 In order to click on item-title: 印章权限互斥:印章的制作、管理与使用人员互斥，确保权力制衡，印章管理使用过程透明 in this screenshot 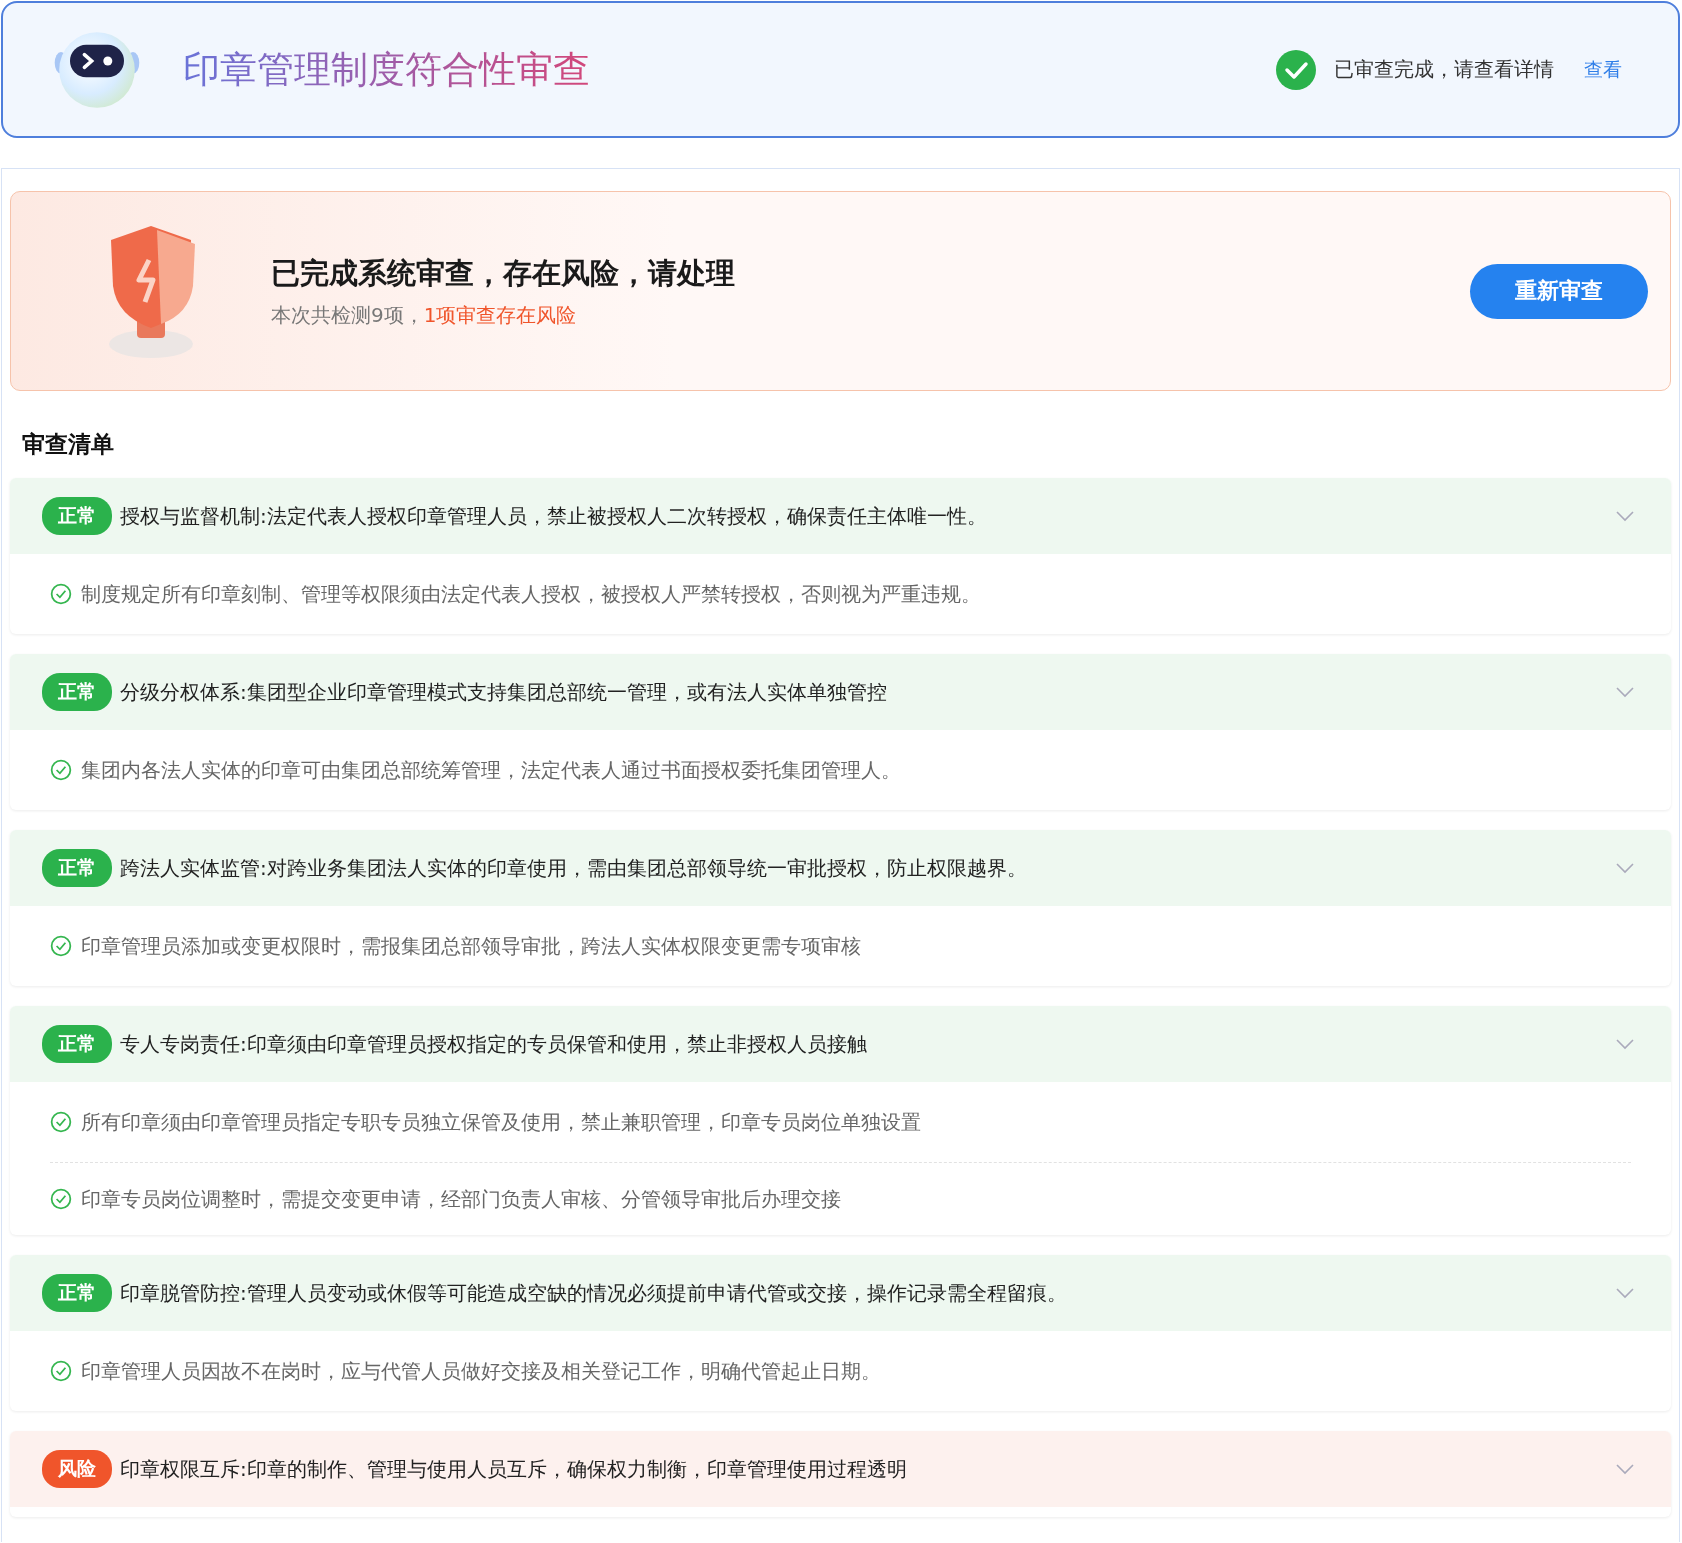, I will do `click(514, 1469)`.